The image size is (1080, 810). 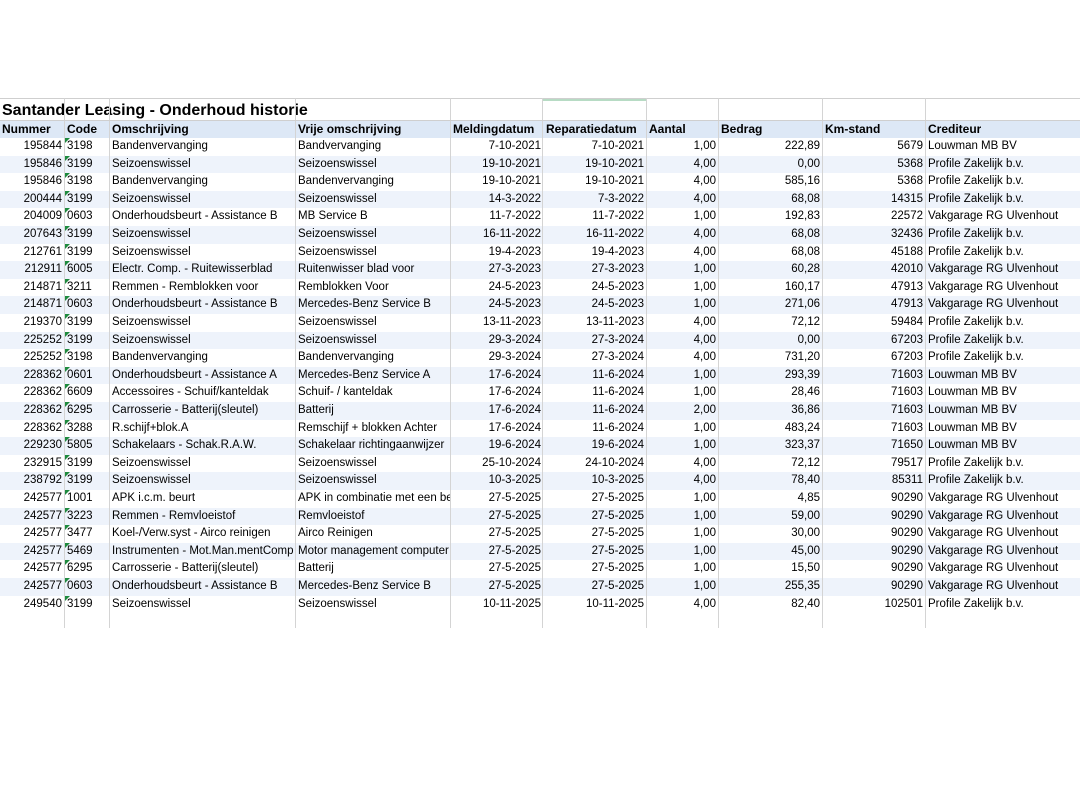 I want to click on cell-nummer: 207643, so click(x=31, y=235).